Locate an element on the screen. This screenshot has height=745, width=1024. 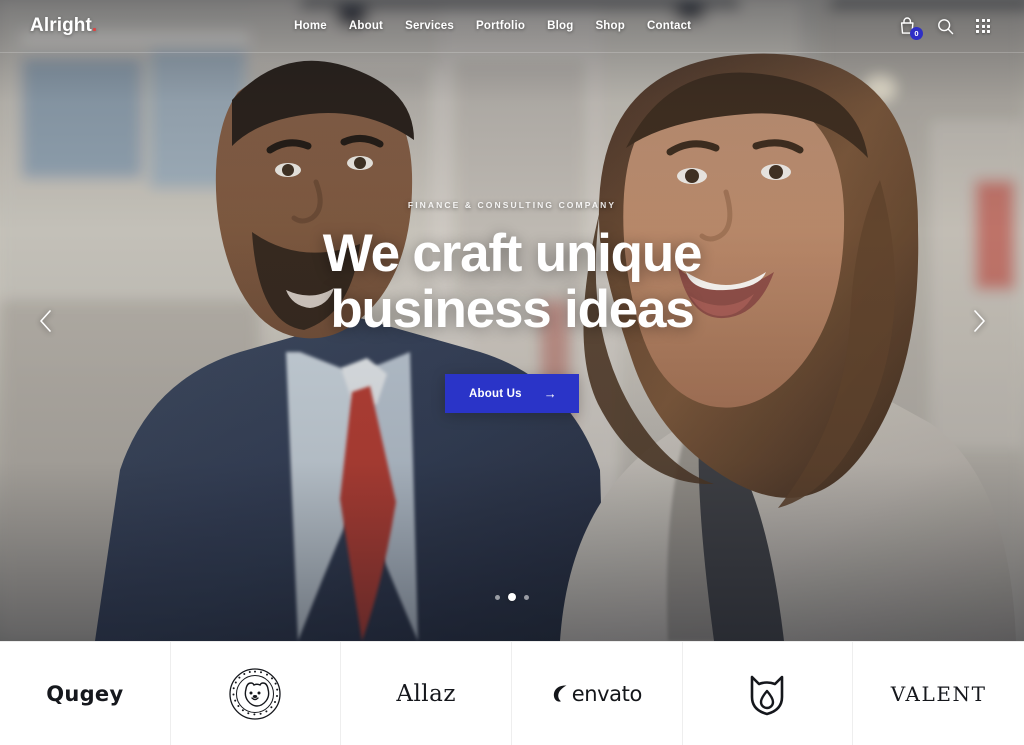
header-actions: 0 is located at coordinates (945, 27).